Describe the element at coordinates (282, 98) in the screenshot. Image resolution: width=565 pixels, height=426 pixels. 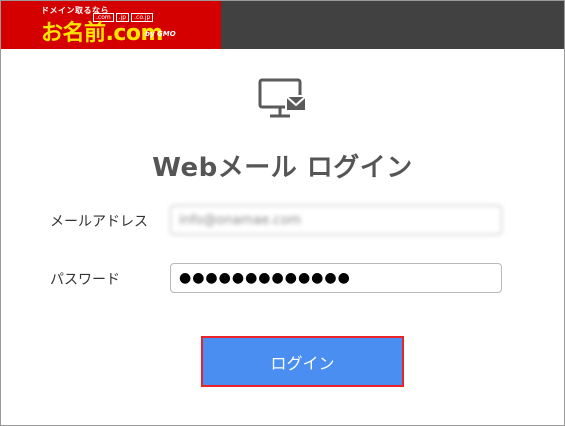
I see `monitor-checkmark-icon` at that location.